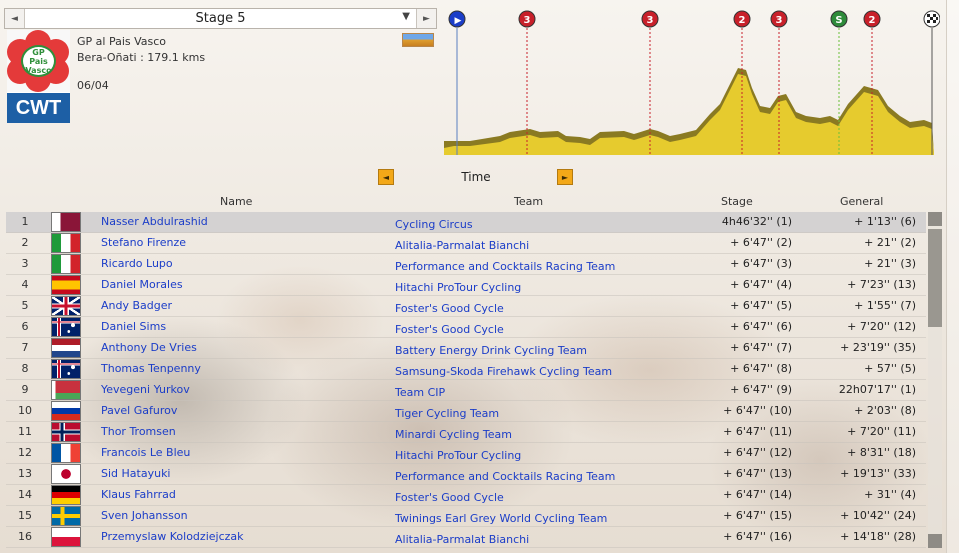 The width and height of the screenshot is (959, 553). What do you see at coordinates (878, 347) in the screenshot?
I see `general-time: + 23'19'' (35)` at bounding box center [878, 347].